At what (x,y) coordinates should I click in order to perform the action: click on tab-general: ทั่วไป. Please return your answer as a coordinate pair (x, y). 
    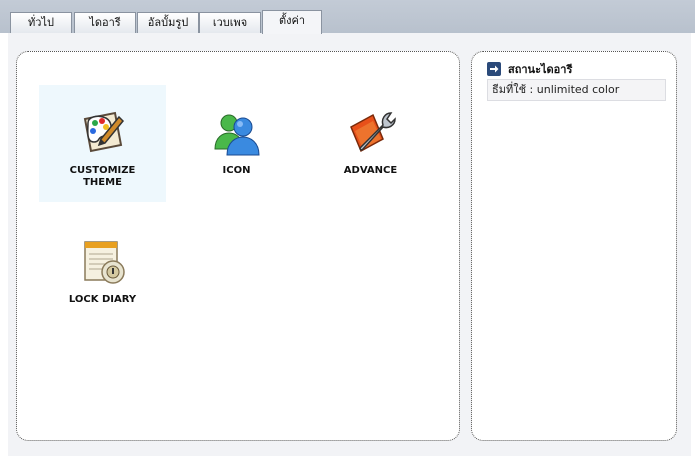
    Looking at the image, I should click on (41, 23).